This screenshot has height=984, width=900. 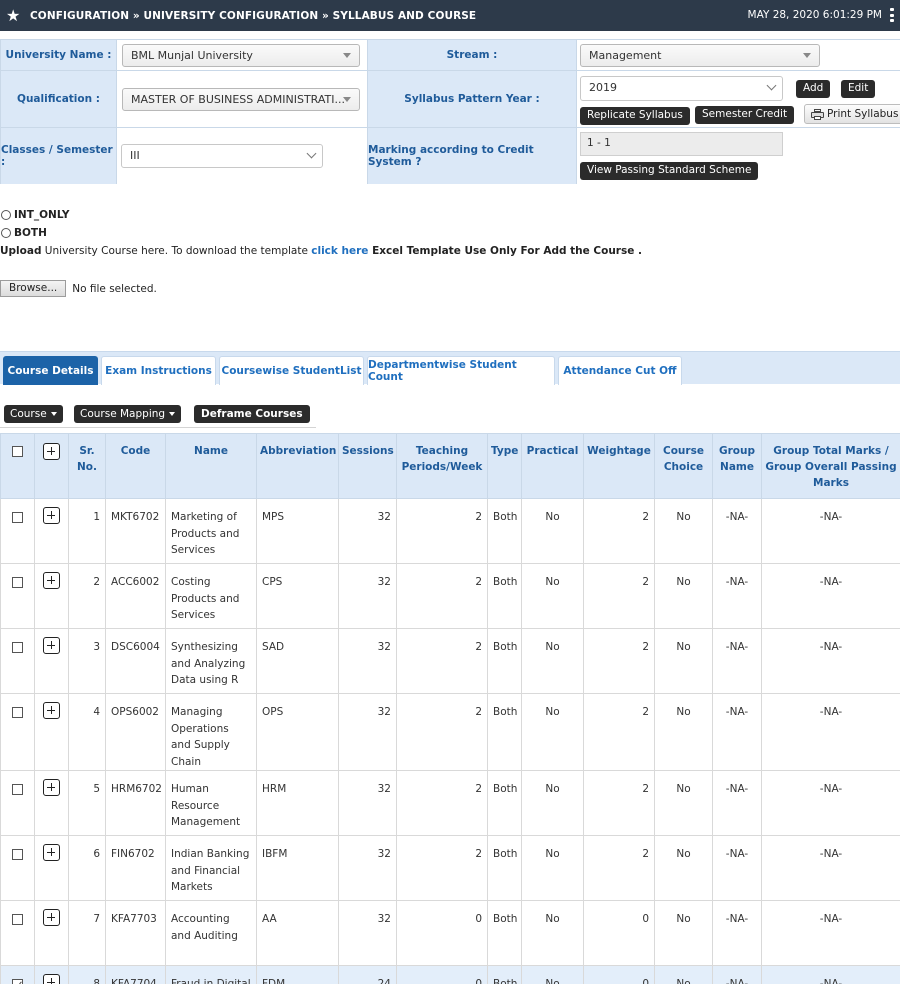 I want to click on option-both: BOTH, so click(x=24, y=233).